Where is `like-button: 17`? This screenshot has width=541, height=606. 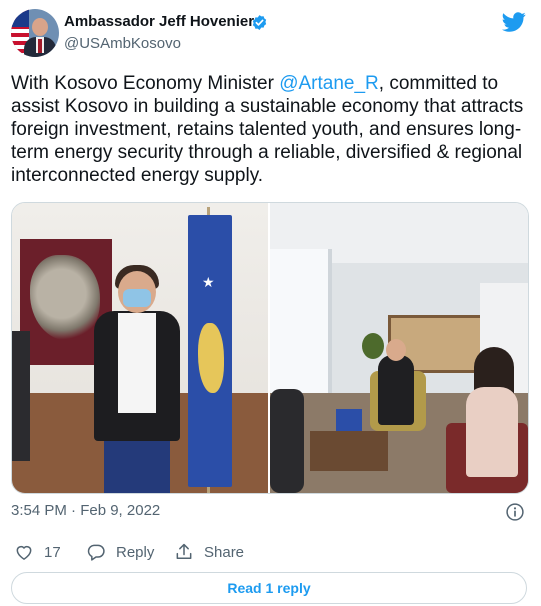
like-button: 17 is located at coordinates (37, 552).